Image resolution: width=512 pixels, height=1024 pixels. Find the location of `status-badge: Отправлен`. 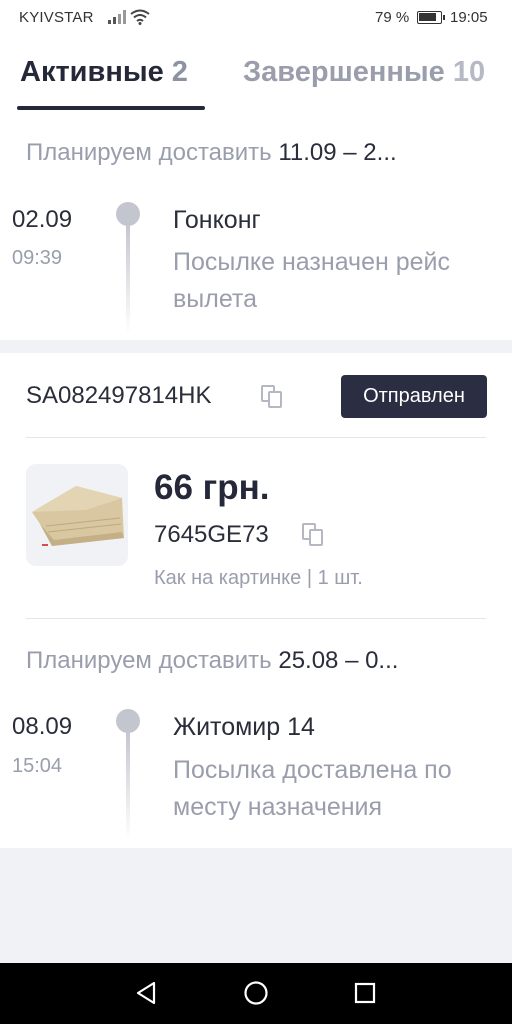

status-badge: Отправлен is located at coordinates (414, 396).